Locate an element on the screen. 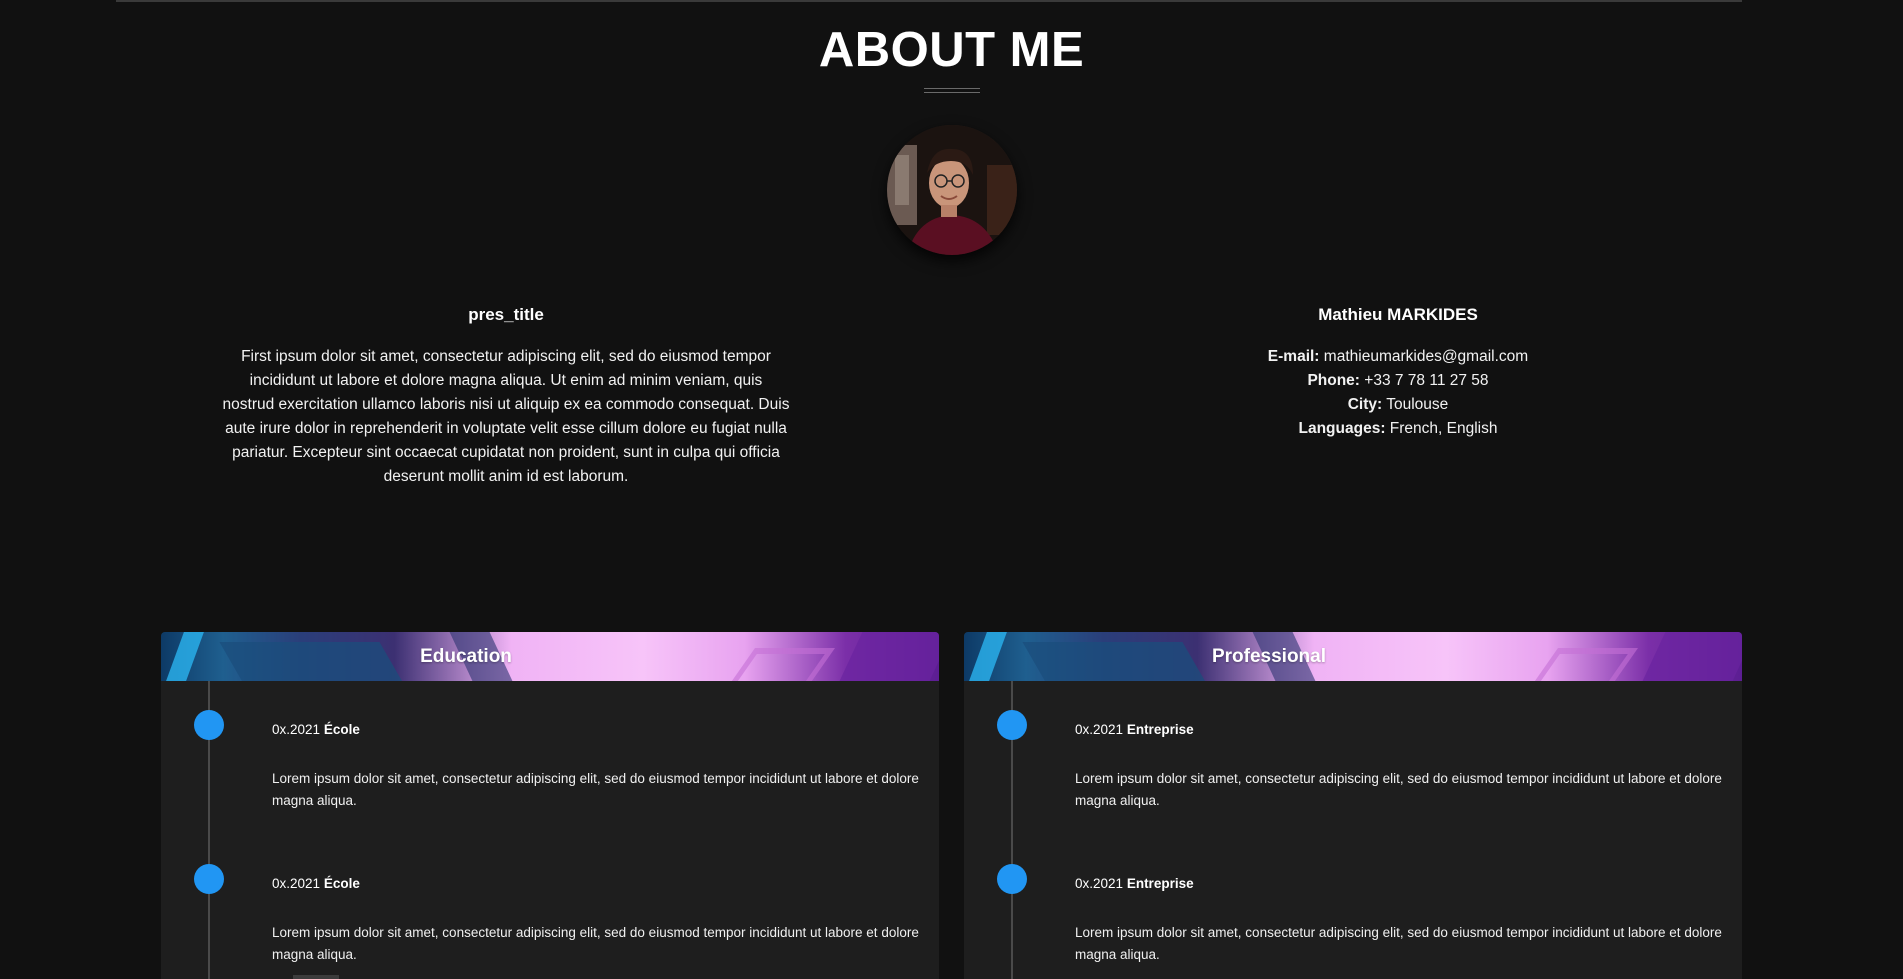 The image size is (1903, 979). page-title: ABOUT ME is located at coordinates (951, 50).